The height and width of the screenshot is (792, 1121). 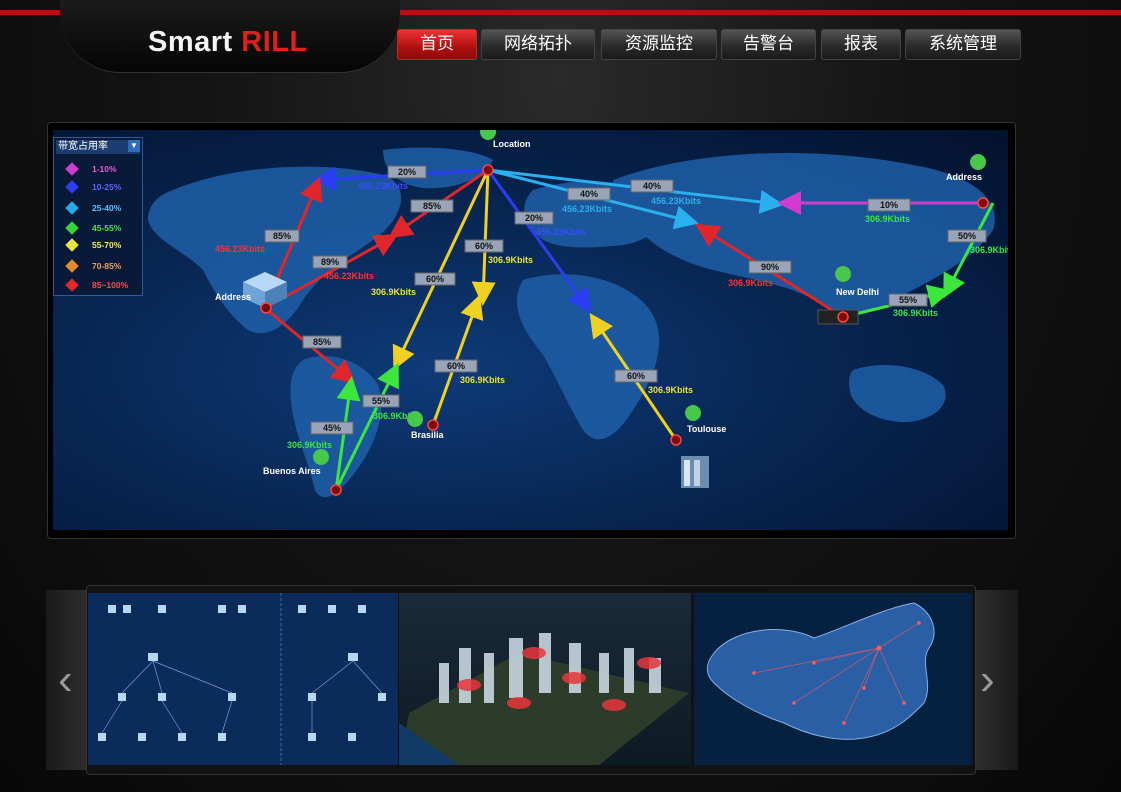 What do you see at coordinates (332, 428) in the screenshot?
I see `svg-text: 45%` at bounding box center [332, 428].